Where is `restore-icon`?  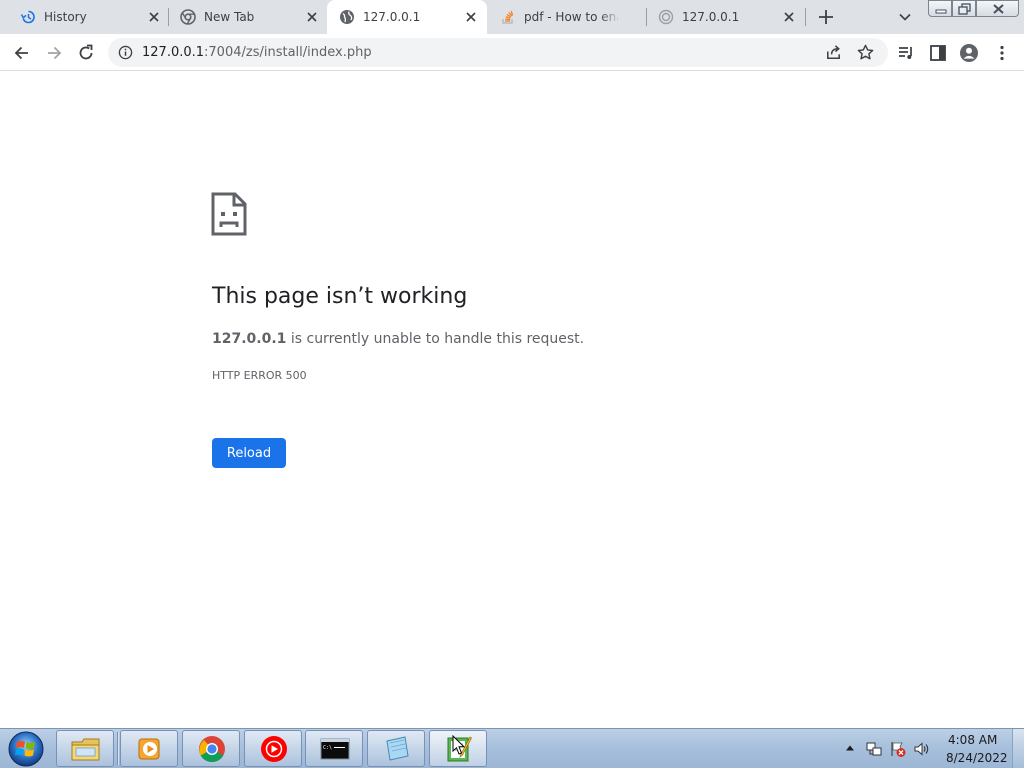
restore-icon is located at coordinates (964, 9).